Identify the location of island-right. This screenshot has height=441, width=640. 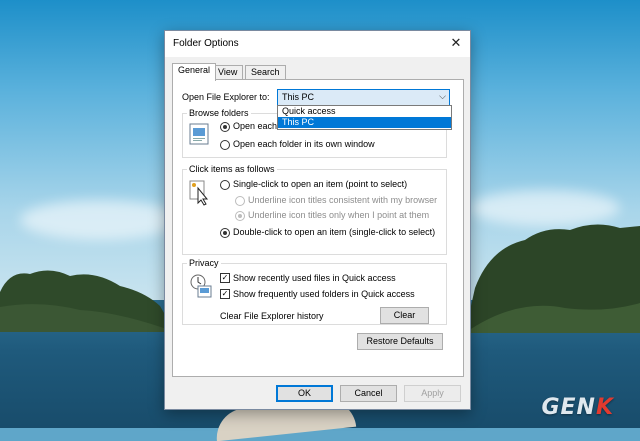
(552, 278).